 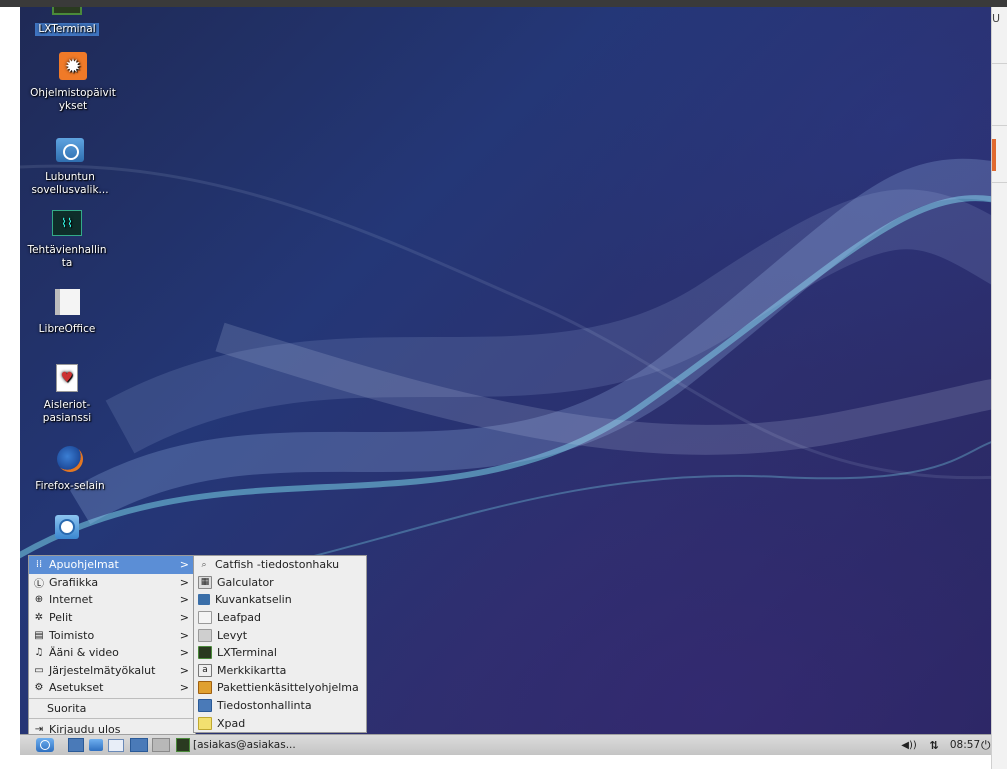 What do you see at coordinates (71, 600) in the screenshot?
I see `menu-item-label: Internet` at bounding box center [71, 600].